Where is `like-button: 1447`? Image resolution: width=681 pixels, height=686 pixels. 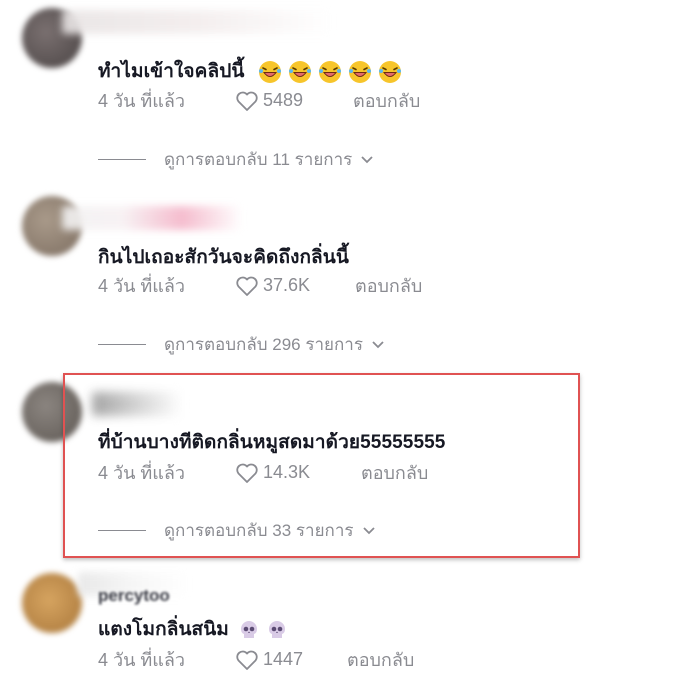
like-button: 1447 is located at coordinates (291, 660).